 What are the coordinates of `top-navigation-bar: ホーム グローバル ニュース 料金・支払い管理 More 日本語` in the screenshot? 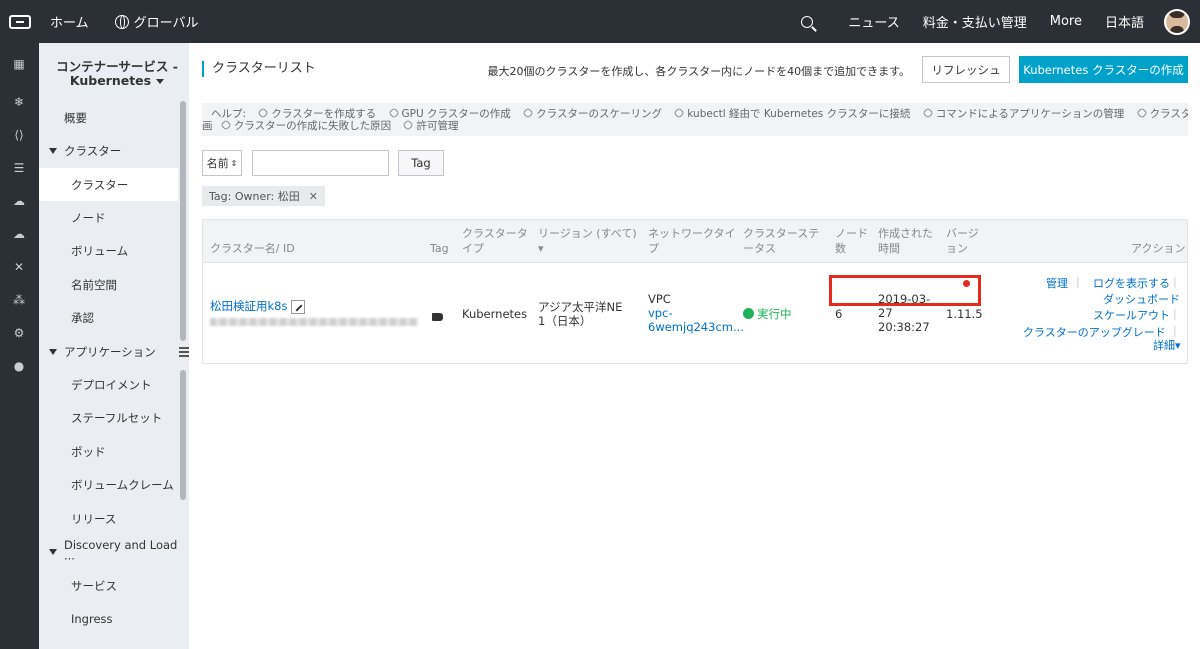 It's located at (600, 21).